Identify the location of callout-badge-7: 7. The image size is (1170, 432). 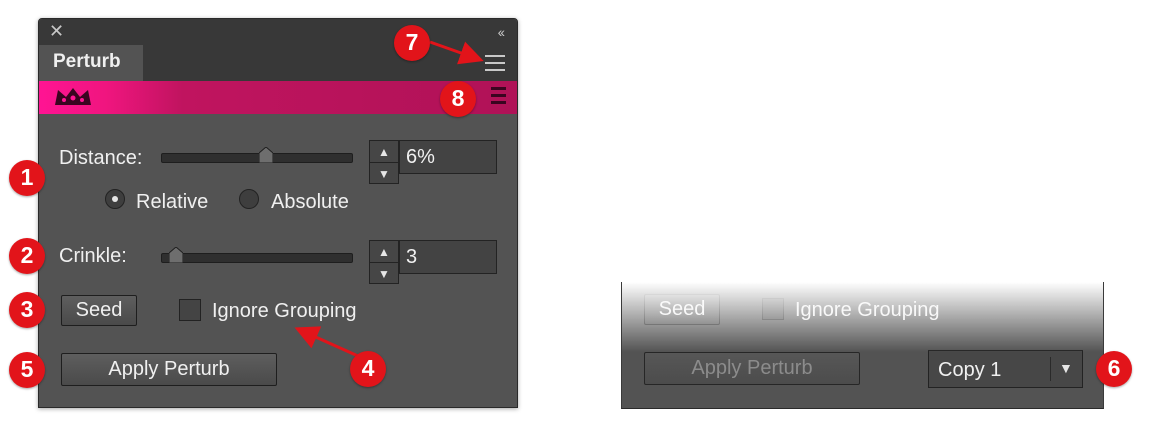
(412, 43).